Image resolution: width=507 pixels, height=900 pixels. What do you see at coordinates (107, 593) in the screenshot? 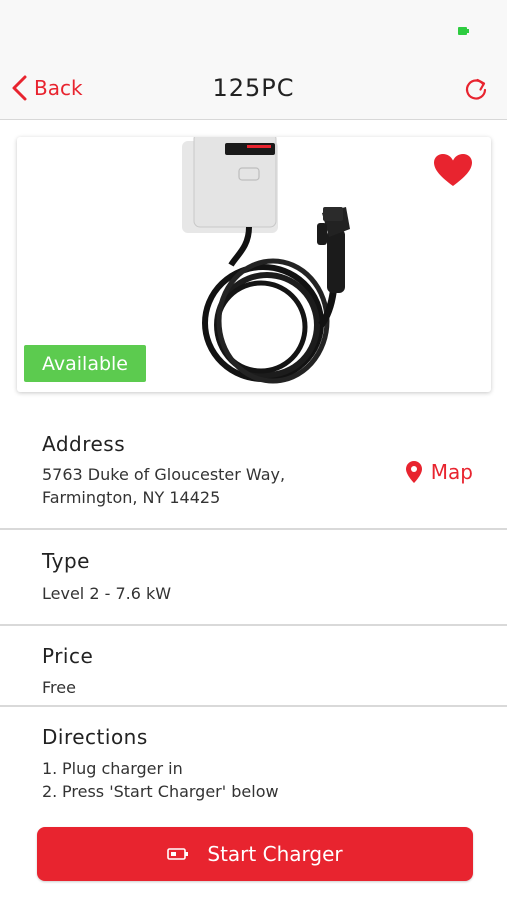
I see `type-value: Level 2 - 7.6 kW` at bounding box center [107, 593].